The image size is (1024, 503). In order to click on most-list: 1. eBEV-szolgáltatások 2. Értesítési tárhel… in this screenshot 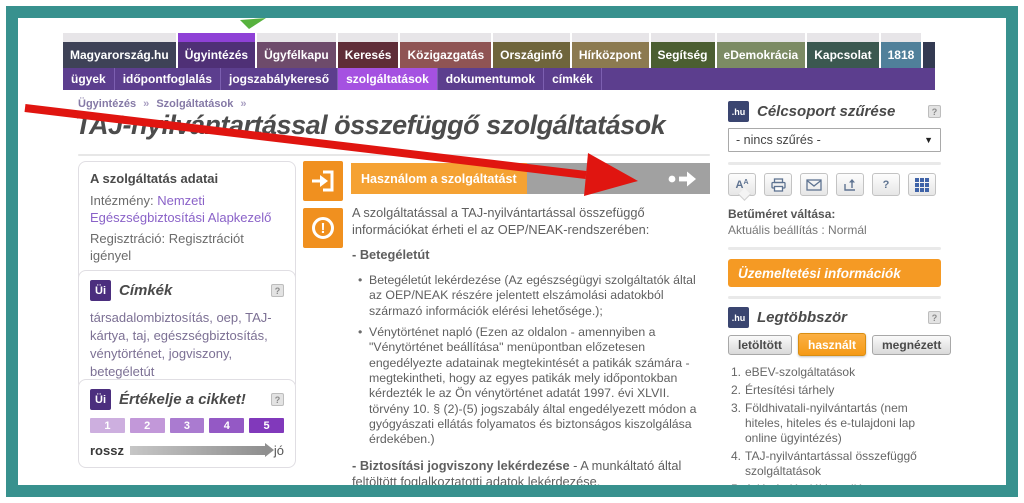, I will do `click(834, 425)`.